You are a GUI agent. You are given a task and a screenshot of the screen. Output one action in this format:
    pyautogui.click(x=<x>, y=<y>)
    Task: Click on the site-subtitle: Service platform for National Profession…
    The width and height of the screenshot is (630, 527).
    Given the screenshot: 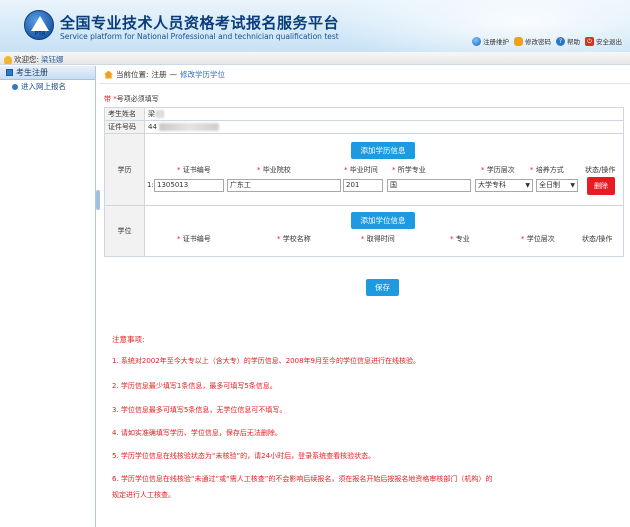 What is the action you would take?
    pyautogui.click(x=199, y=36)
    